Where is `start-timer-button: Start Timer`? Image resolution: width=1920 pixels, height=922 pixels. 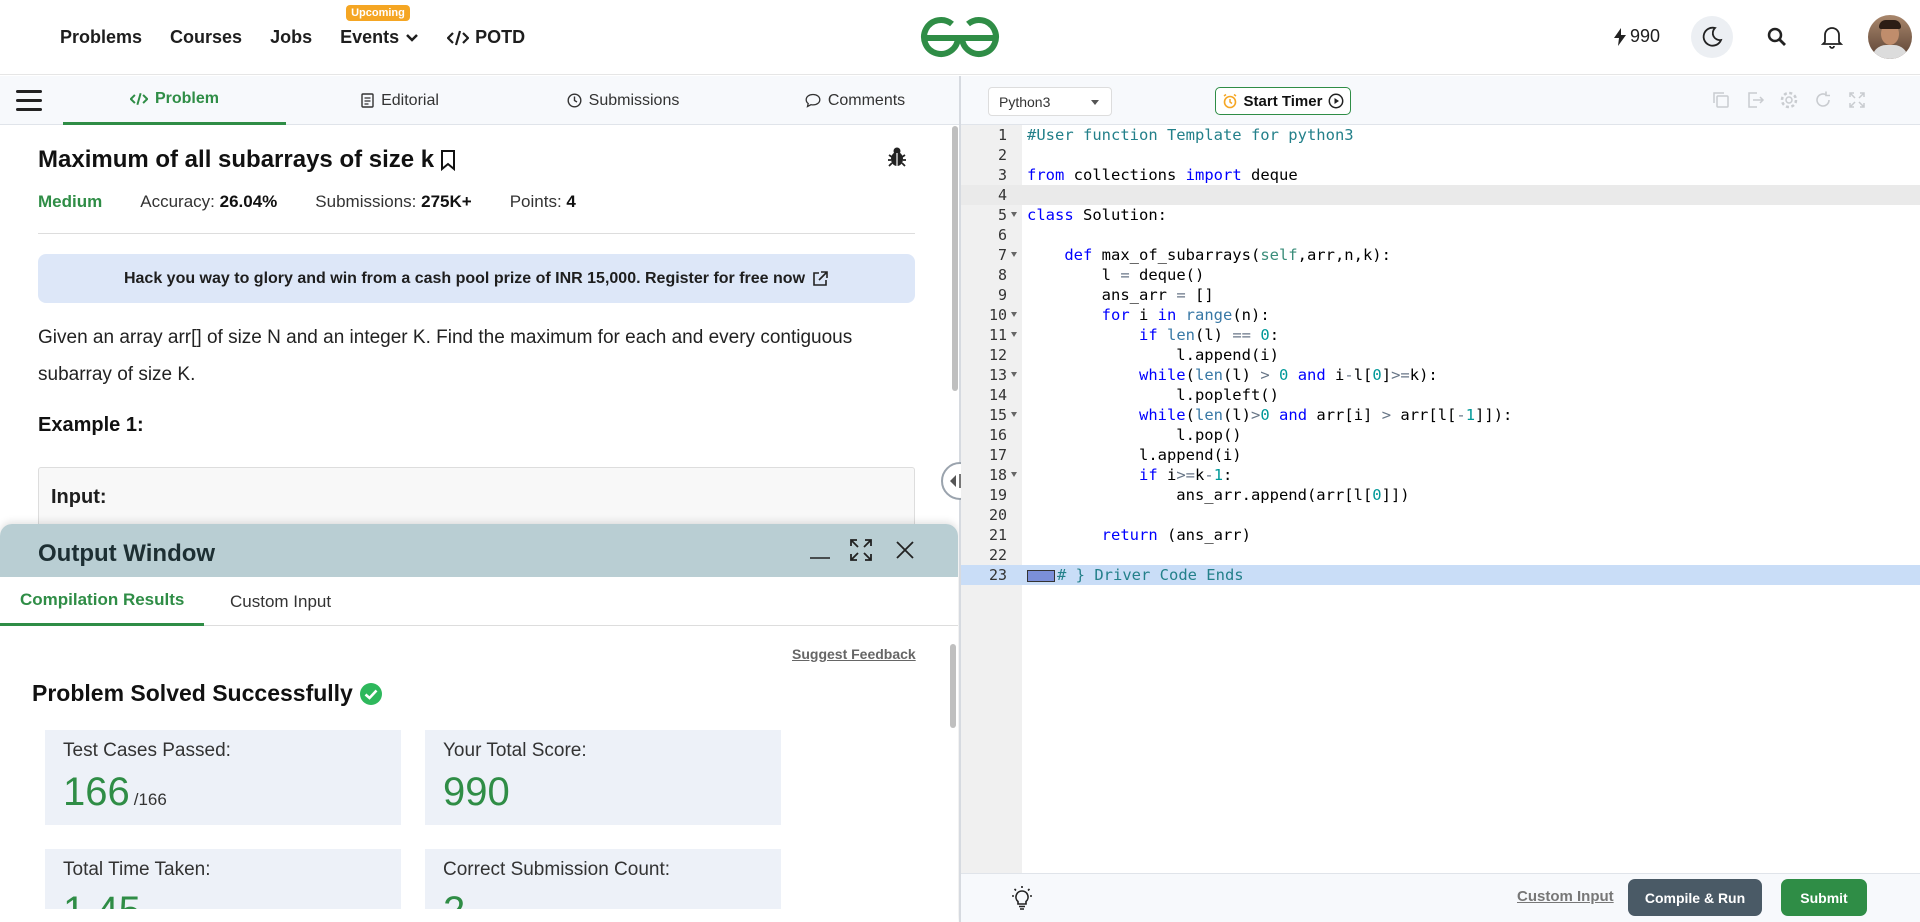
start-timer-button: Start Timer is located at coordinates (1283, 101).